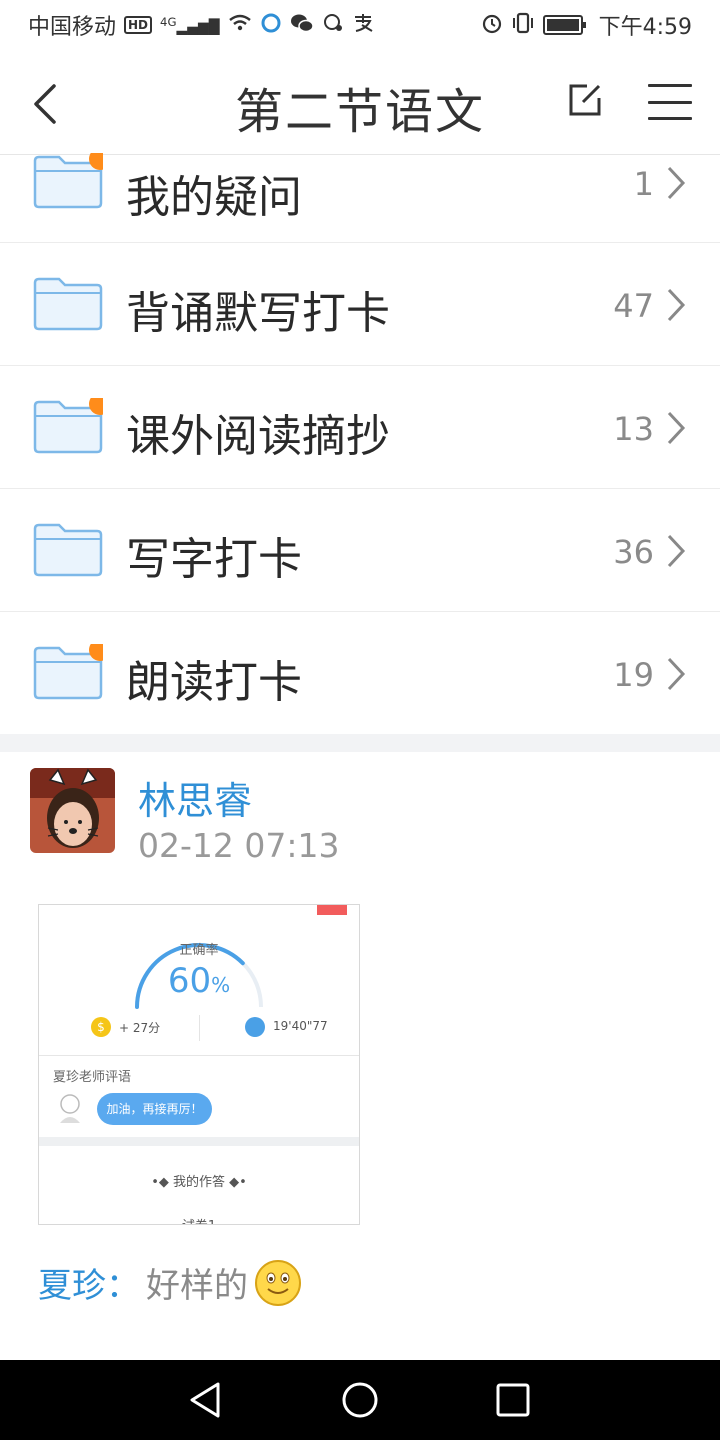 This screenshot has width=720, height=1440. I want to click on folder-label: 课外阅读摘抄, so click(258, 436).